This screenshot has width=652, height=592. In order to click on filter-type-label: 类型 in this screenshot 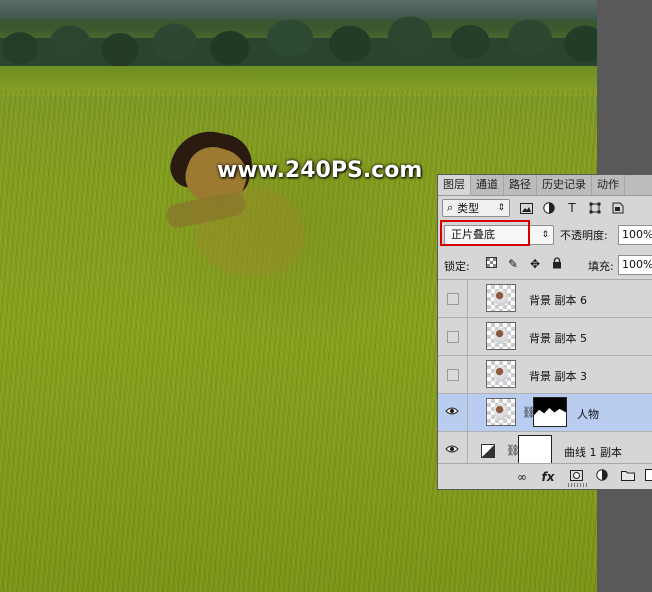, I will do `click(468, 208)`.